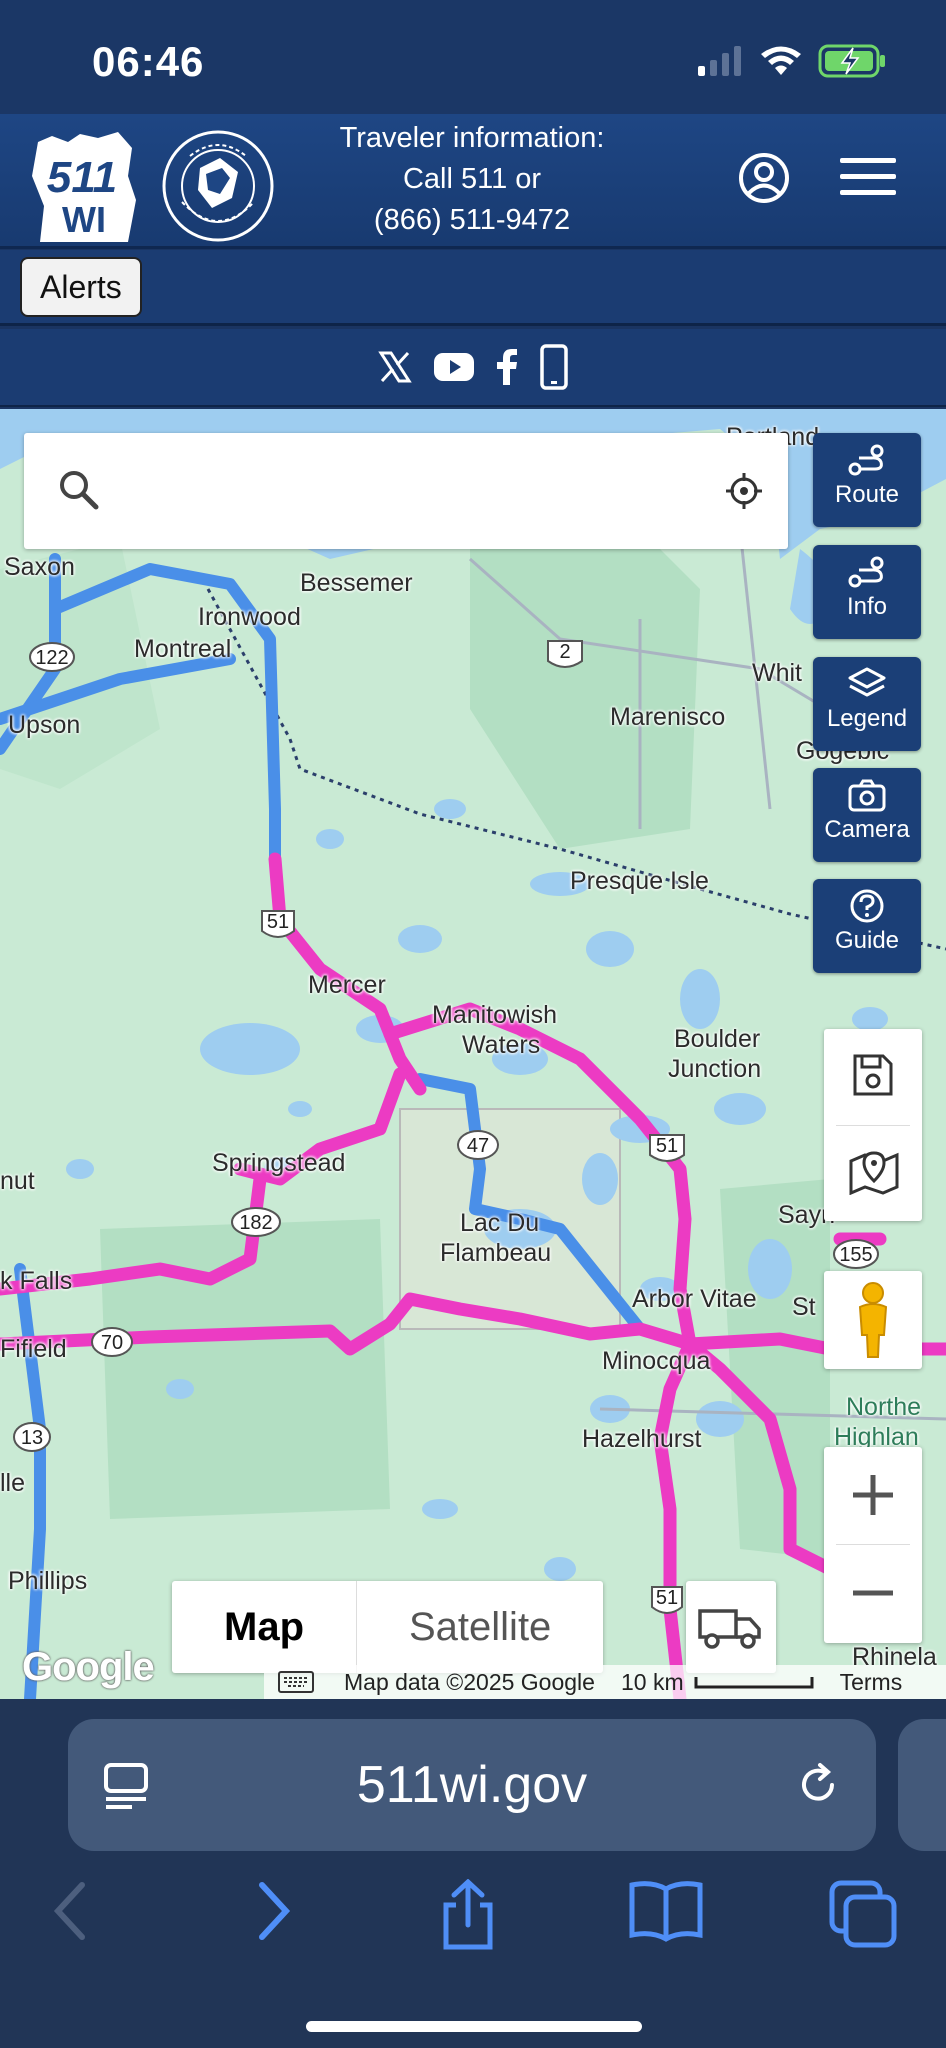  What do you see at coordinates (867, 718) in the screenshot?
I see `legend-label: Legend` at bounding box center [867, 718].